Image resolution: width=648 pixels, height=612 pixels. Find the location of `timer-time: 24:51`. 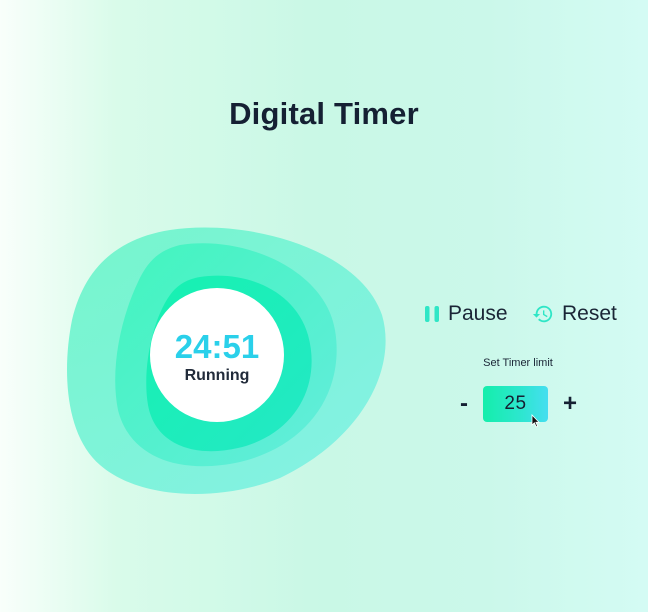

timer-time: 24:51 is located at coordinates (217, 346).